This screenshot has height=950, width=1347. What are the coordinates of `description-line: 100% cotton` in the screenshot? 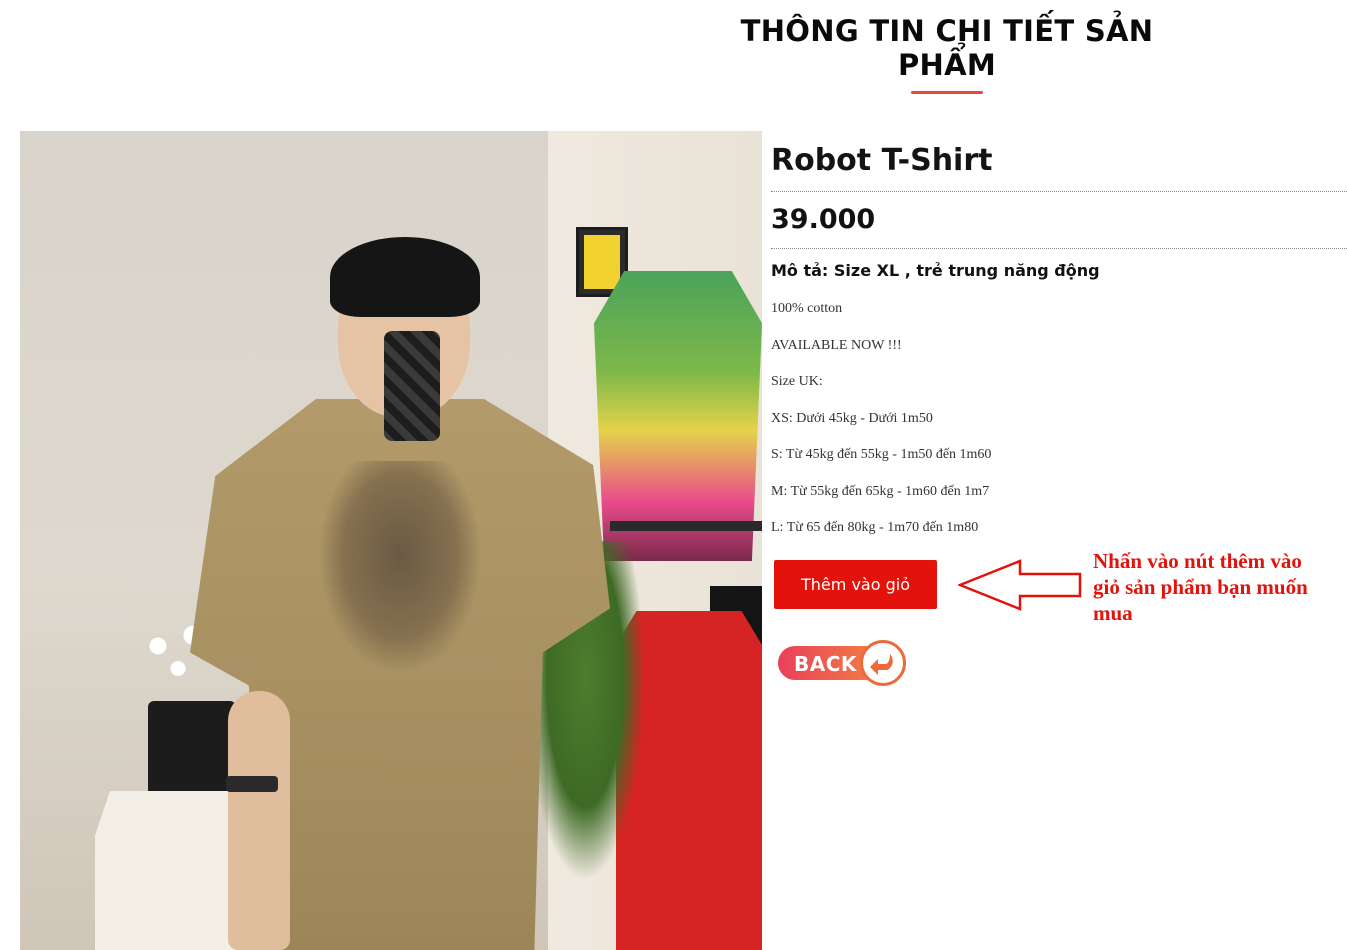 It's located at (807, 308).